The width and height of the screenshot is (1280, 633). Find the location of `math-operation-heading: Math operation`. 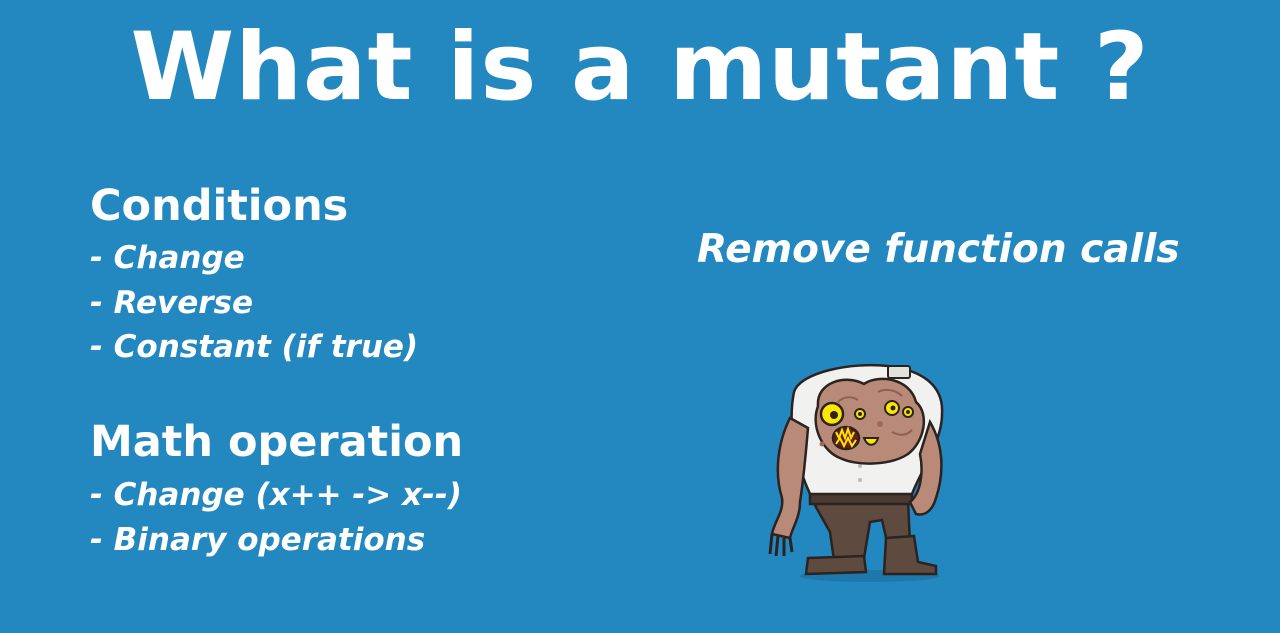

math-operation-heading: Math operation is located at coordinates (277, 442).